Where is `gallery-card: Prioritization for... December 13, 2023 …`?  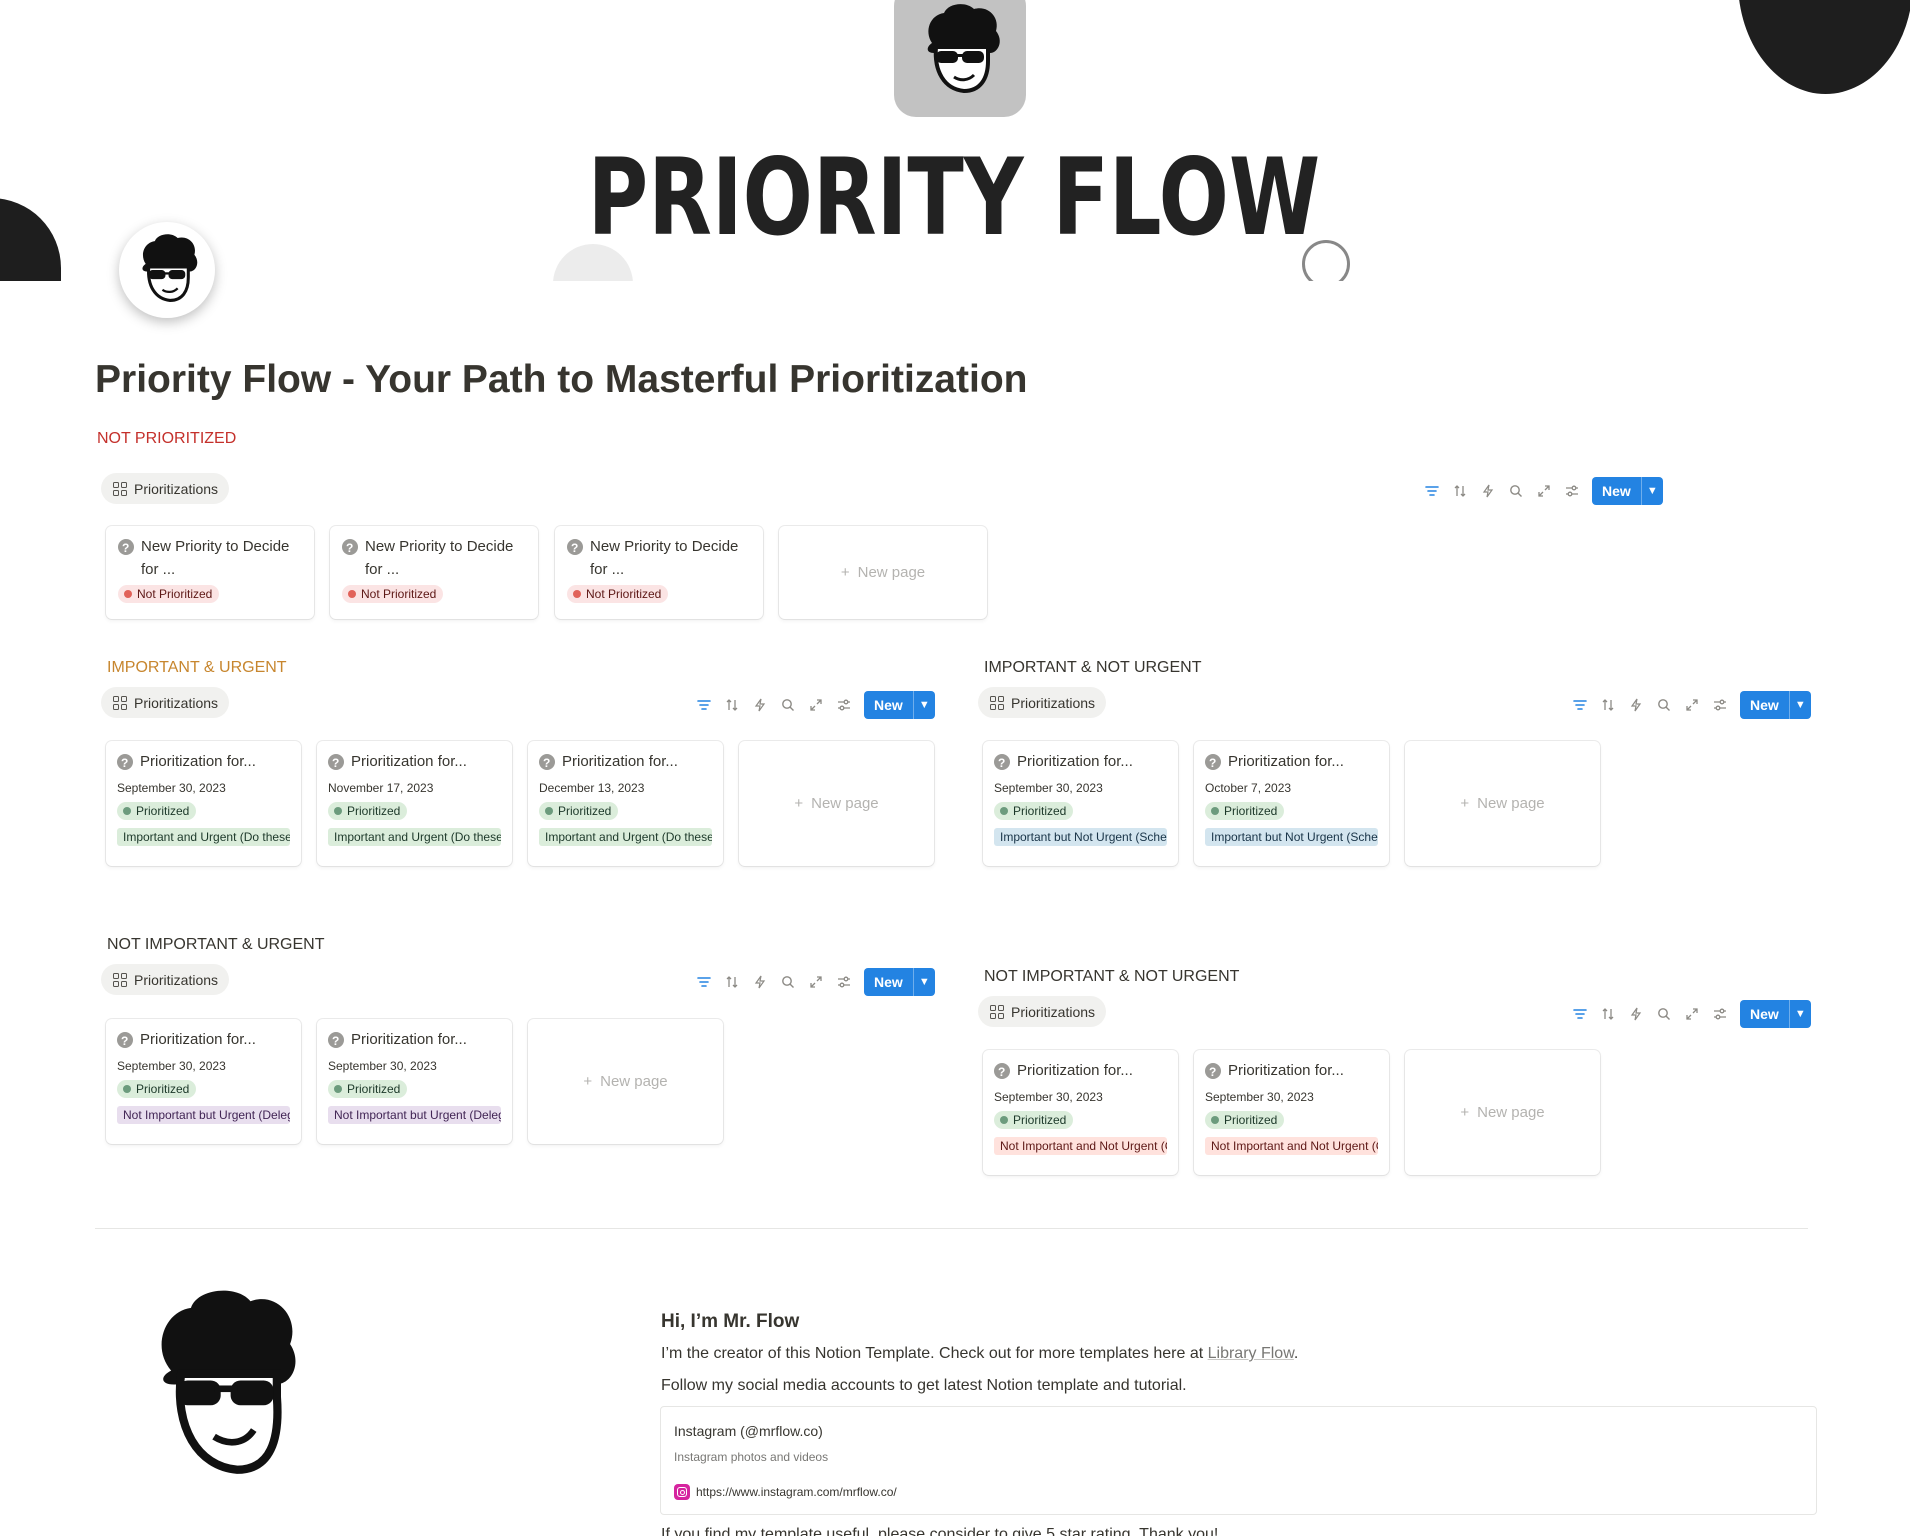
gallery-card: Prioritization for... December 13, 2023 … is located at coordinates (625, 803).